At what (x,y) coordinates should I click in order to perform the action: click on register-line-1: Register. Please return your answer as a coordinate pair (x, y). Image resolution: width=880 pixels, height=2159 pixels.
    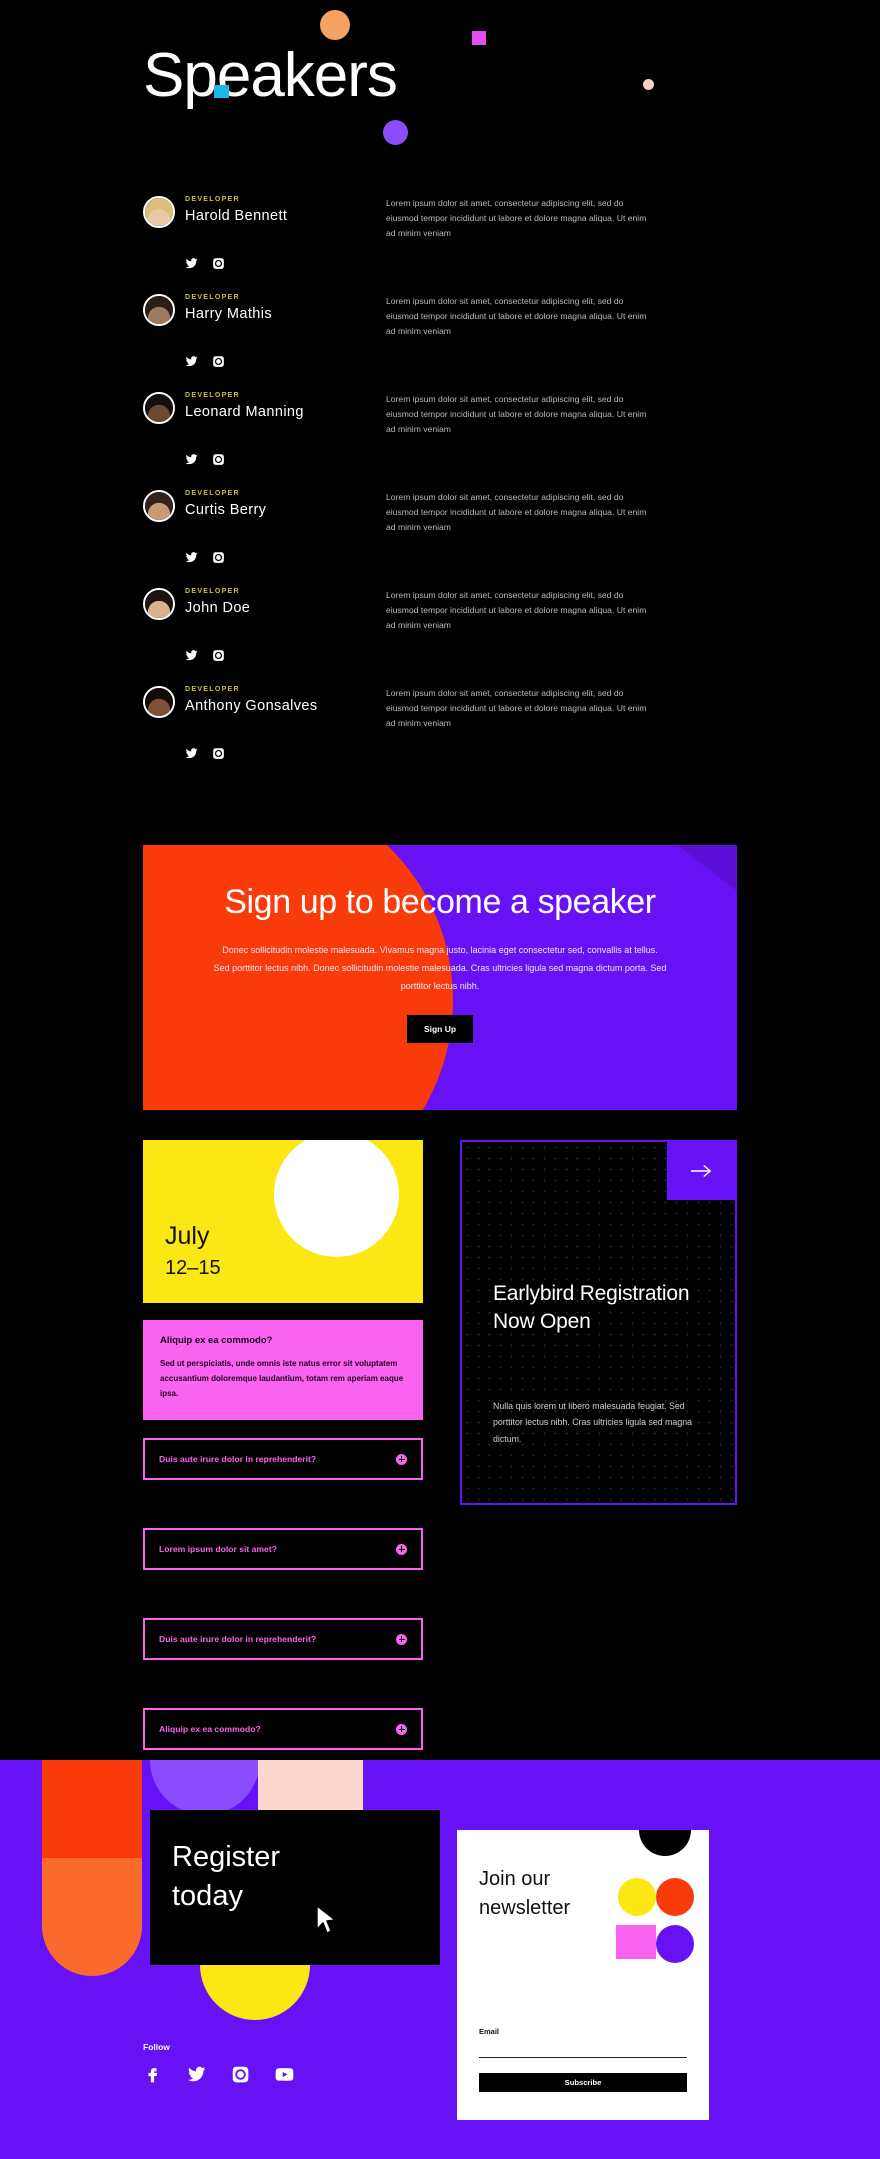
    Looking at the image, I should click on (226, 1857).